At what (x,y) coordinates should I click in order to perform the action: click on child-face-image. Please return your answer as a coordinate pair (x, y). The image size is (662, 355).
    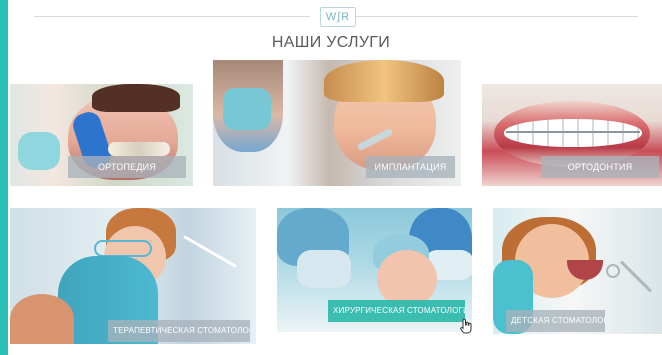
    Looking at the image, I should click on (552, 261).